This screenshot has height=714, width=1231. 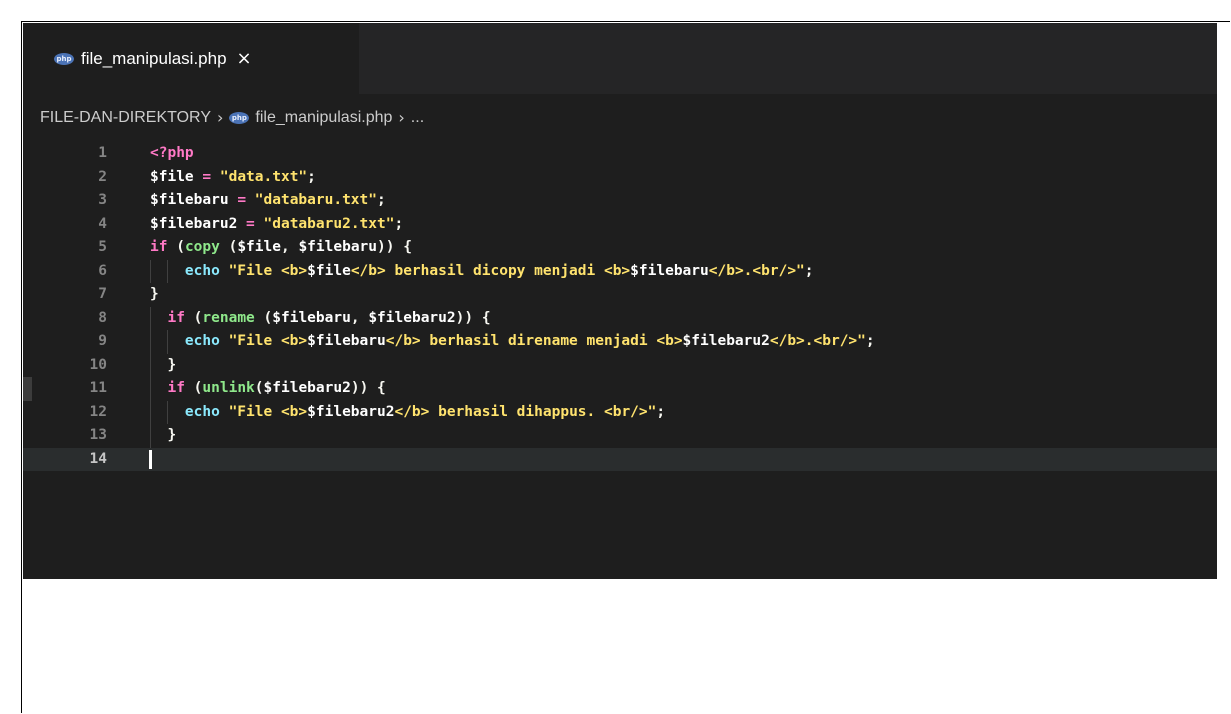 What do you see at coordinates (620, 178) in the screenshot?
I see `code-line: 2 $file = "data.txt";` at bounding box center [620, 178].